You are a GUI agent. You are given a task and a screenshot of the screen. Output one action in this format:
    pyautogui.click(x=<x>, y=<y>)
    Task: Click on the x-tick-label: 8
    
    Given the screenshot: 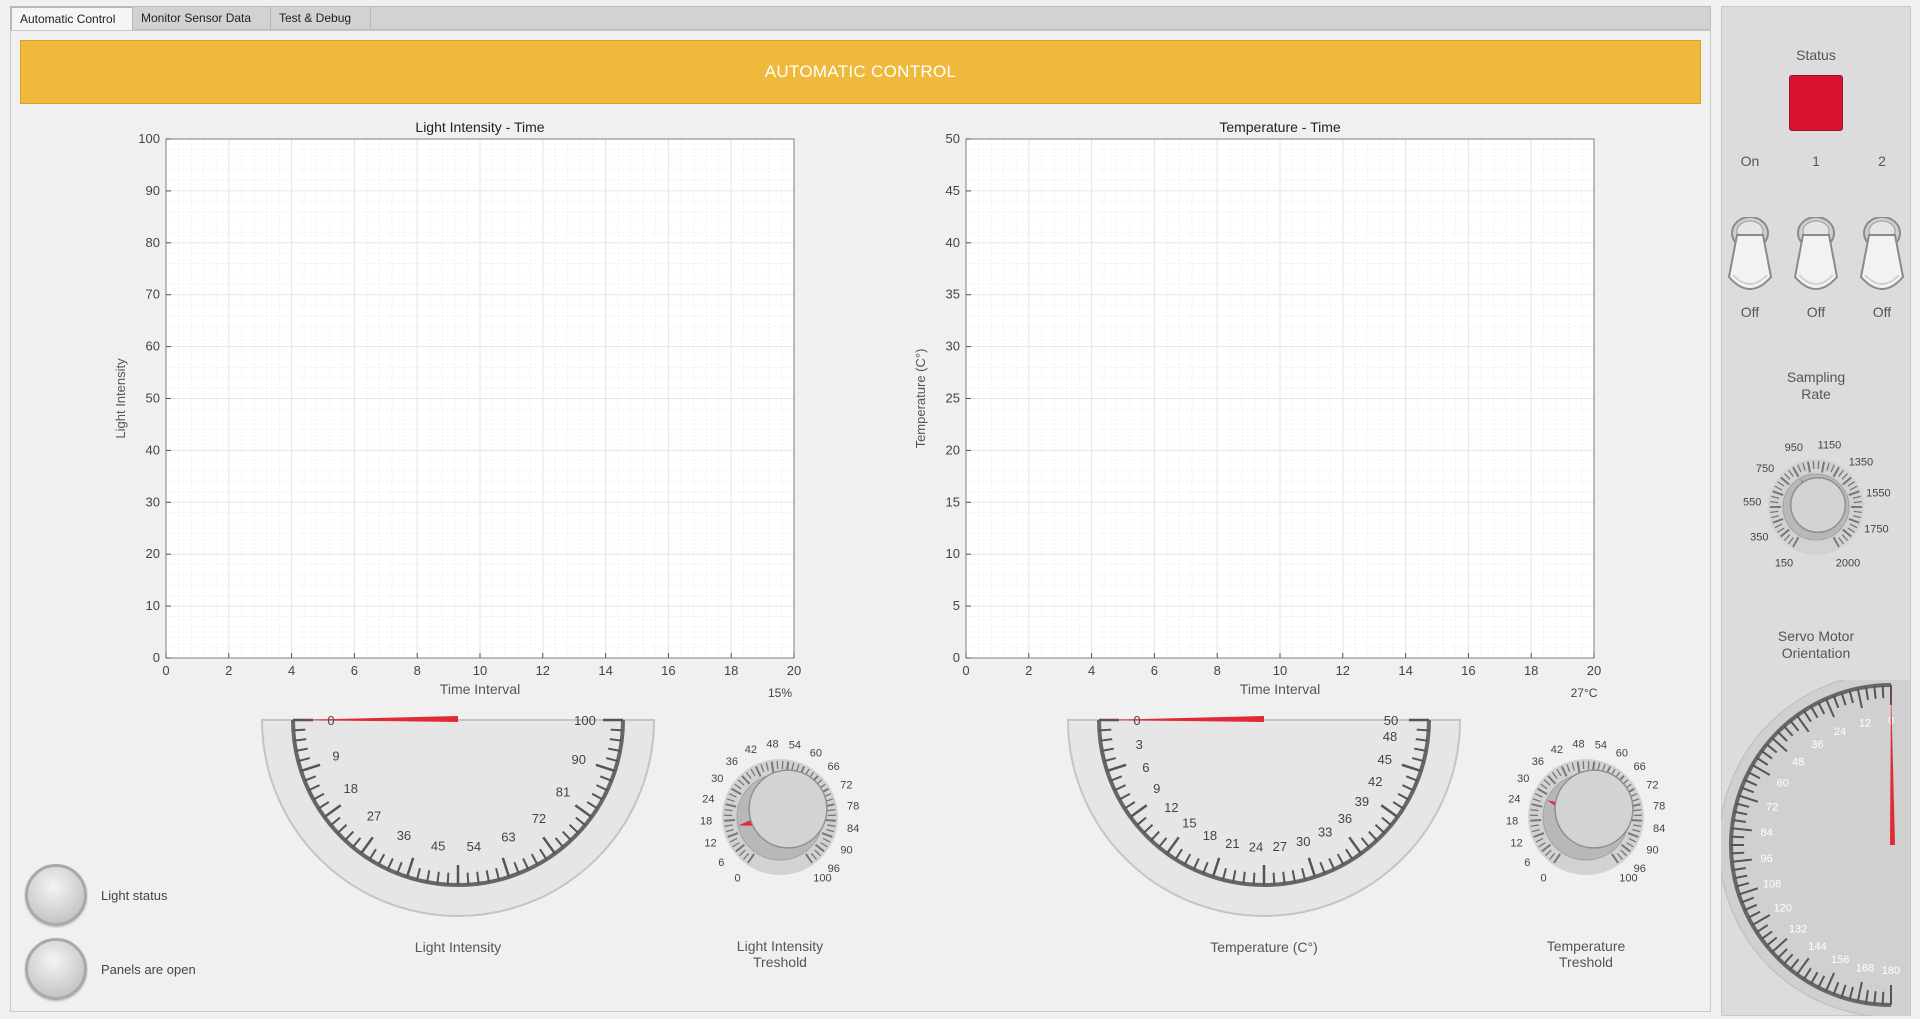 What is the action you would take?
    pyautogui.click(x=417, y=670)
    